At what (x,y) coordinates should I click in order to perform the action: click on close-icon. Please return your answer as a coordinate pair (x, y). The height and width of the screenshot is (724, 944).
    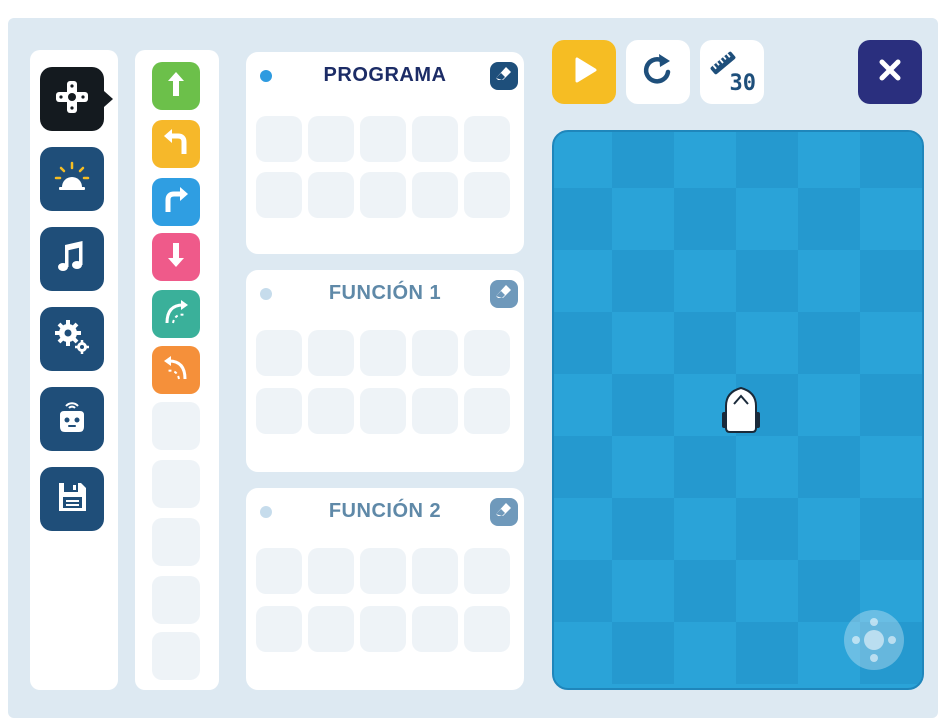
    Looking at the image, I should click on (890, 72).